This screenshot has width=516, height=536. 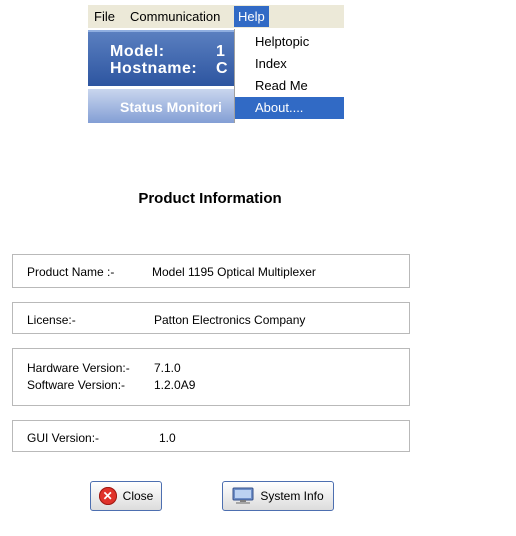 I want to click on close-button-label: Close, so click(x=138, y=496).